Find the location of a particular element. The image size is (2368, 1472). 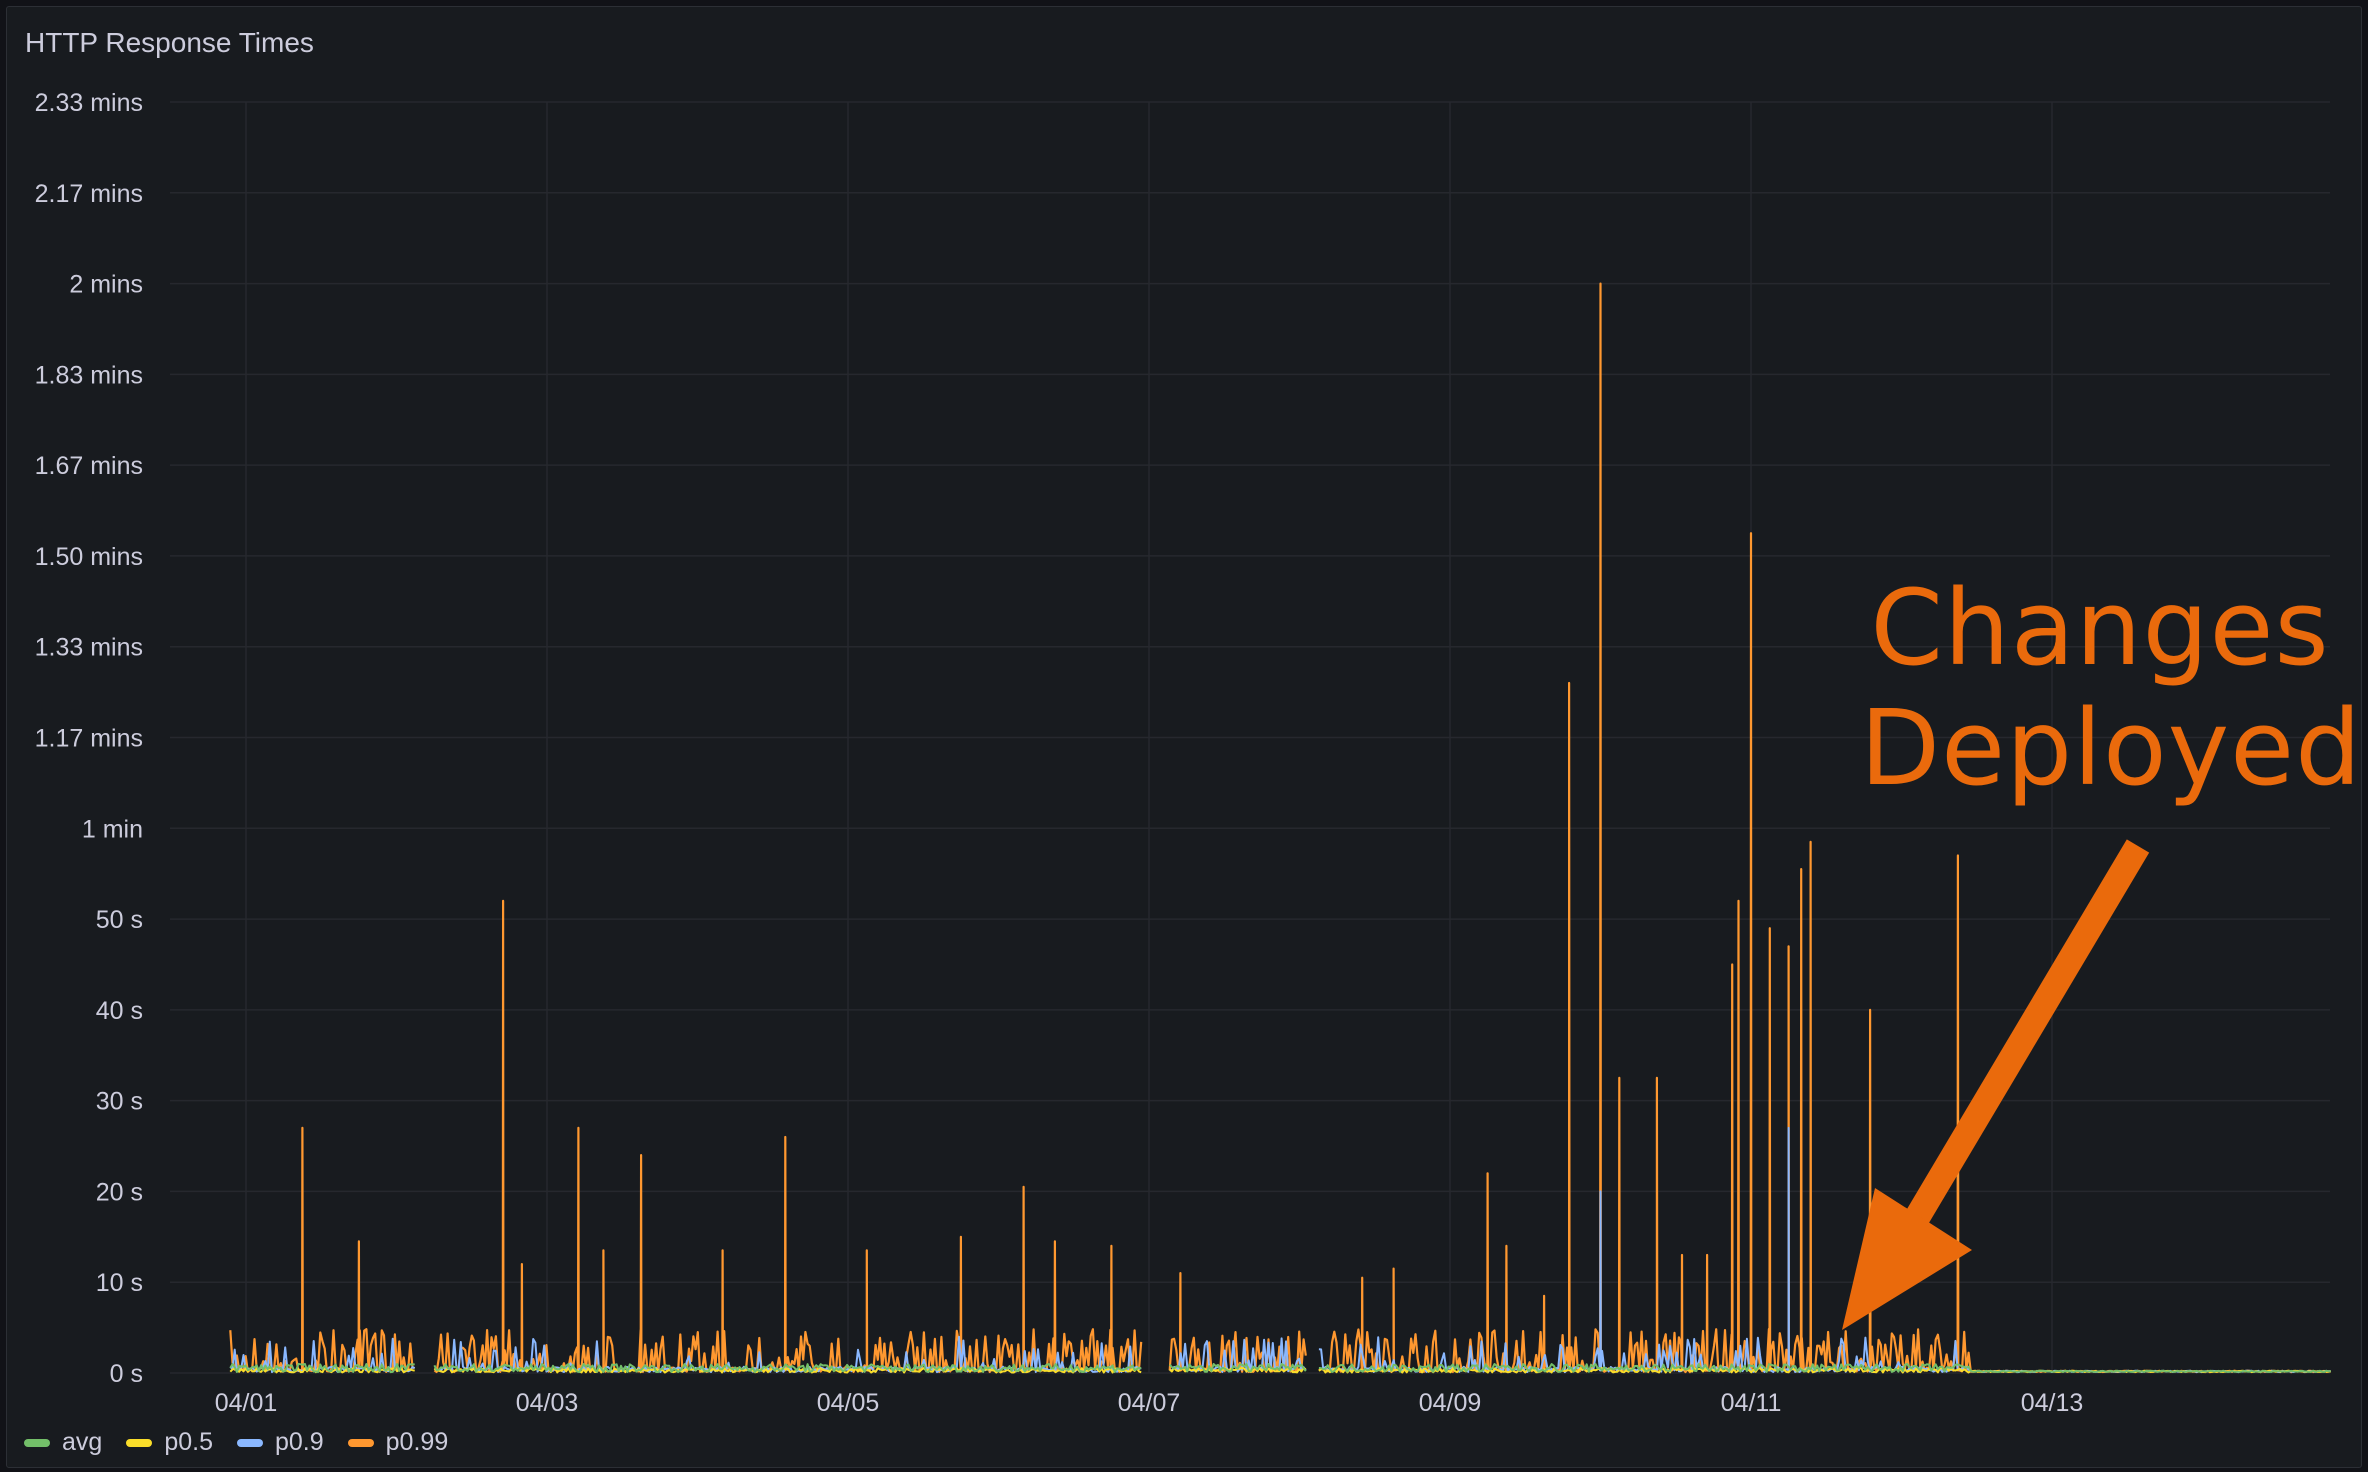

chart-legend: avg p0.5 p0.9 p0.99 is located at coordinates (236, 1442).